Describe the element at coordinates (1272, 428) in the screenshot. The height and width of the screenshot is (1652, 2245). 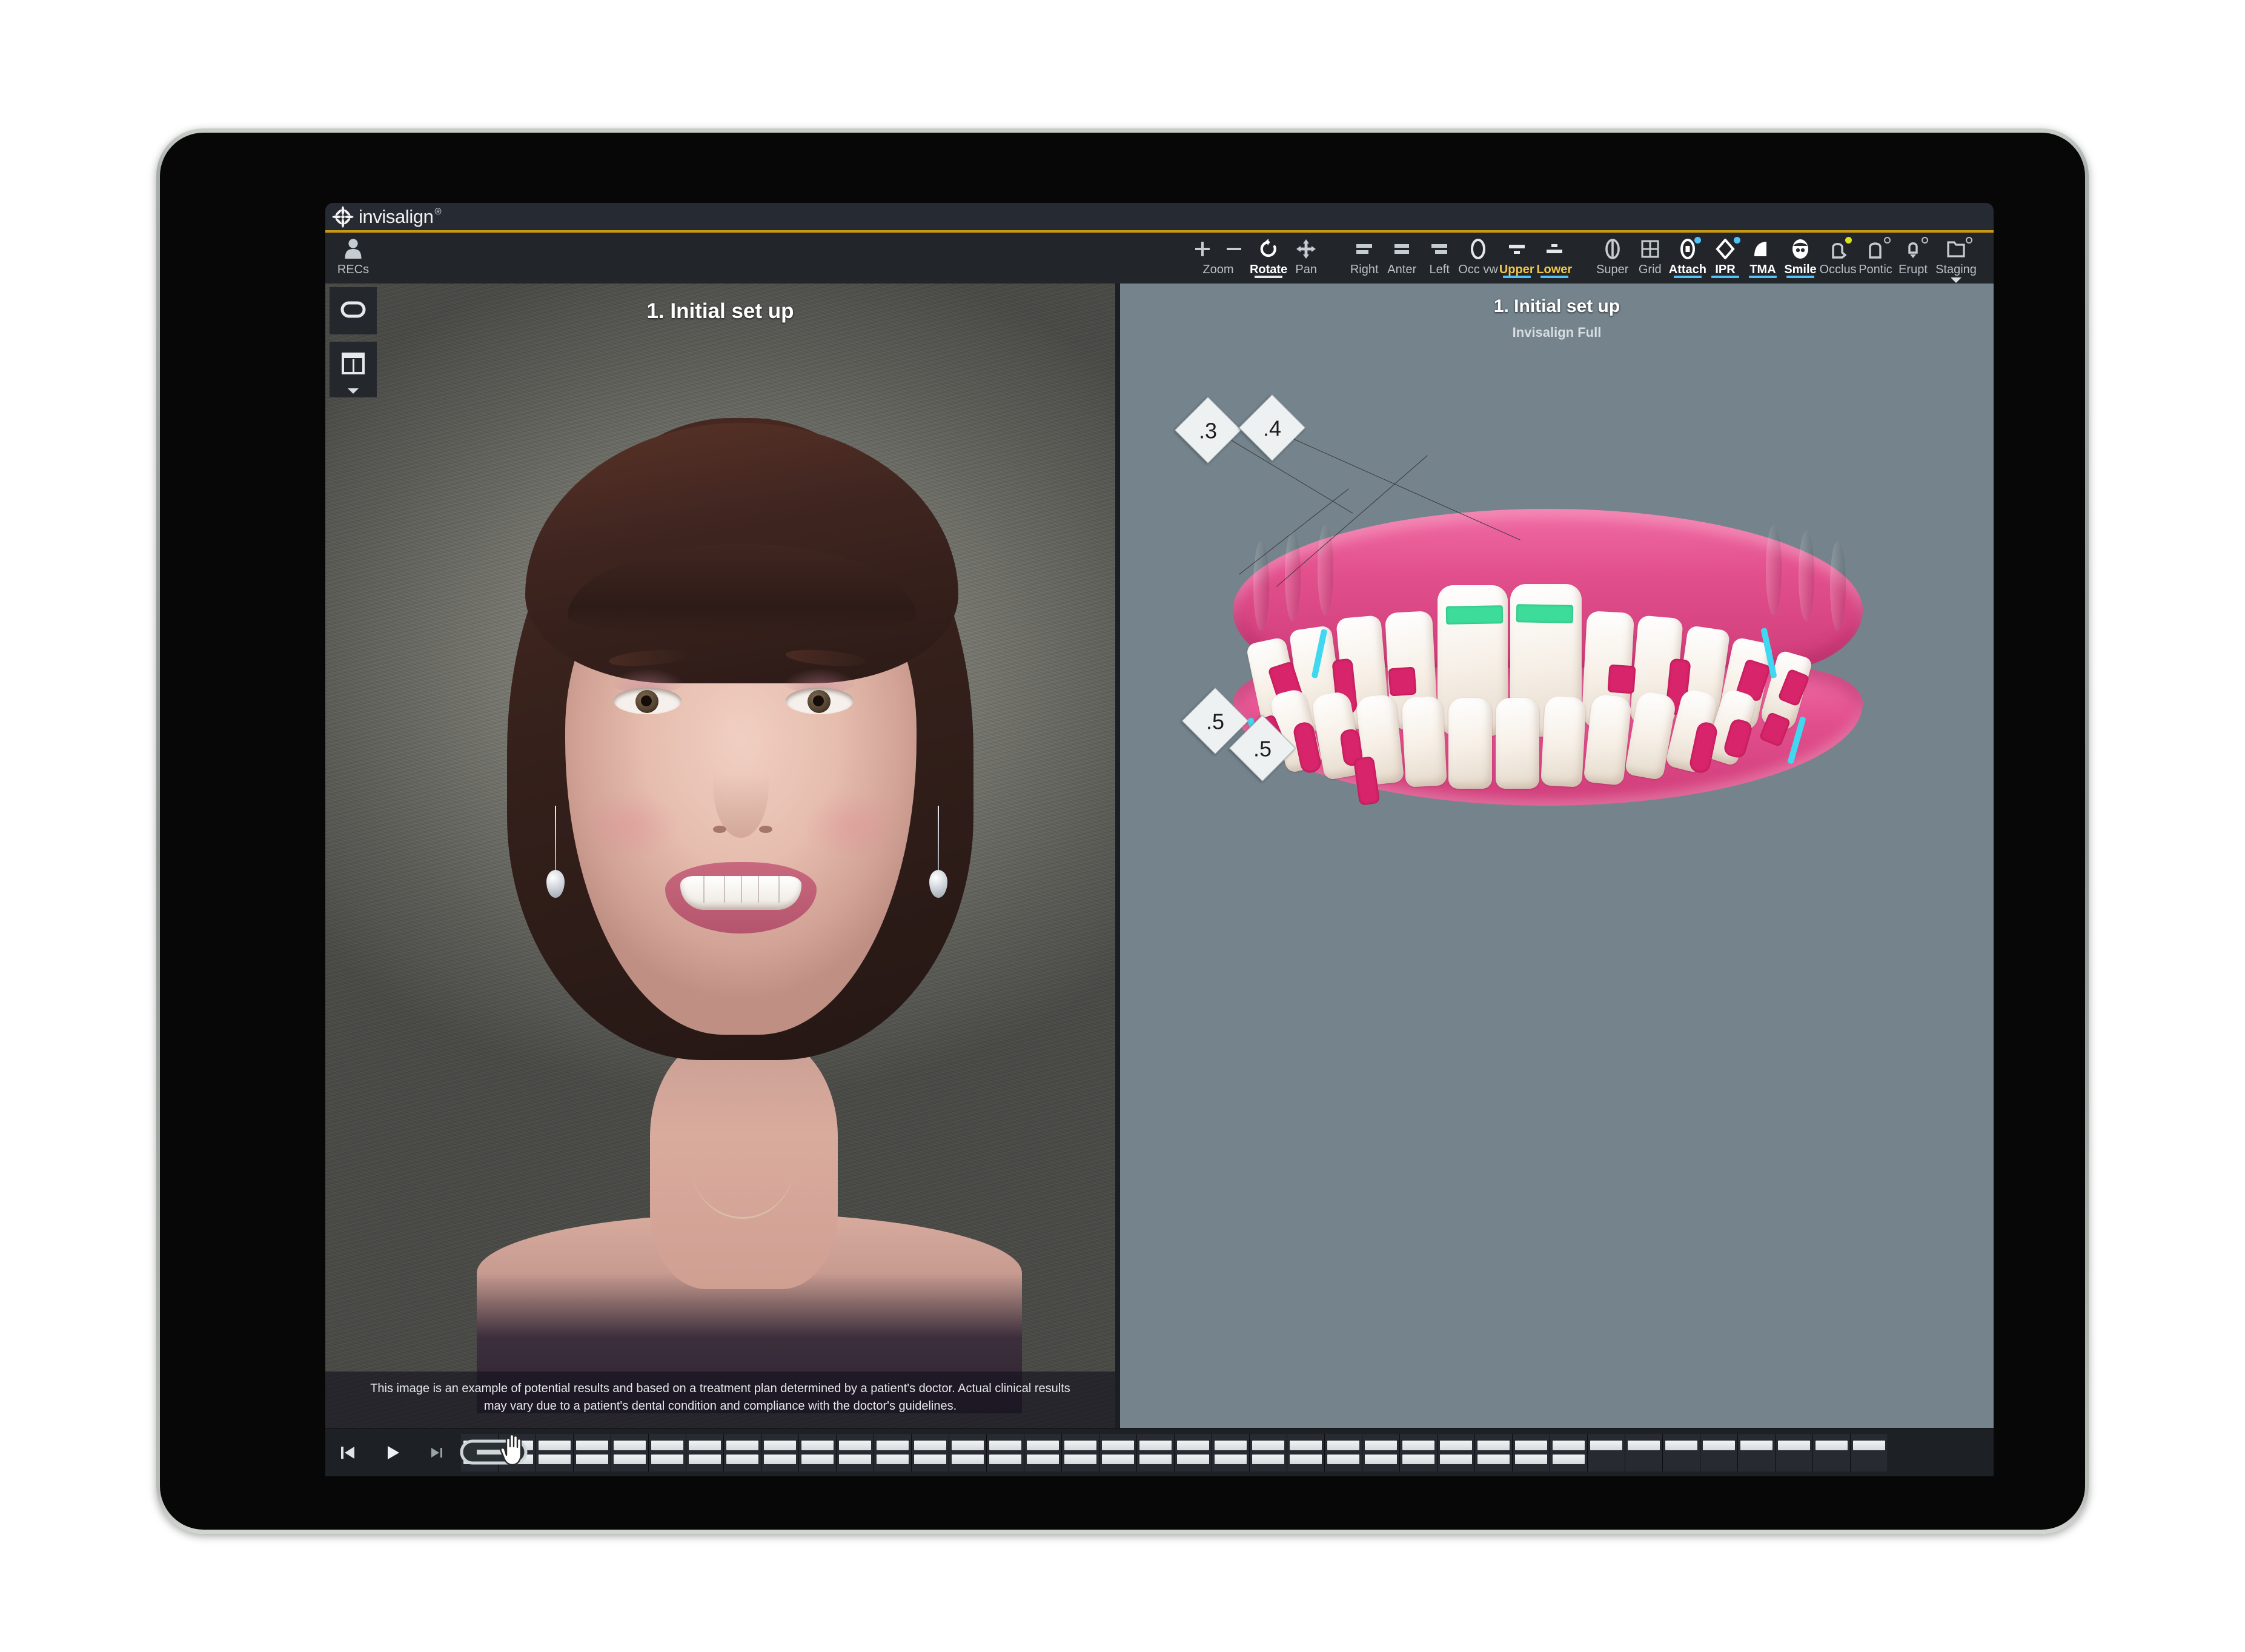
I see `ipr-measurement-badge: .4` at that location.